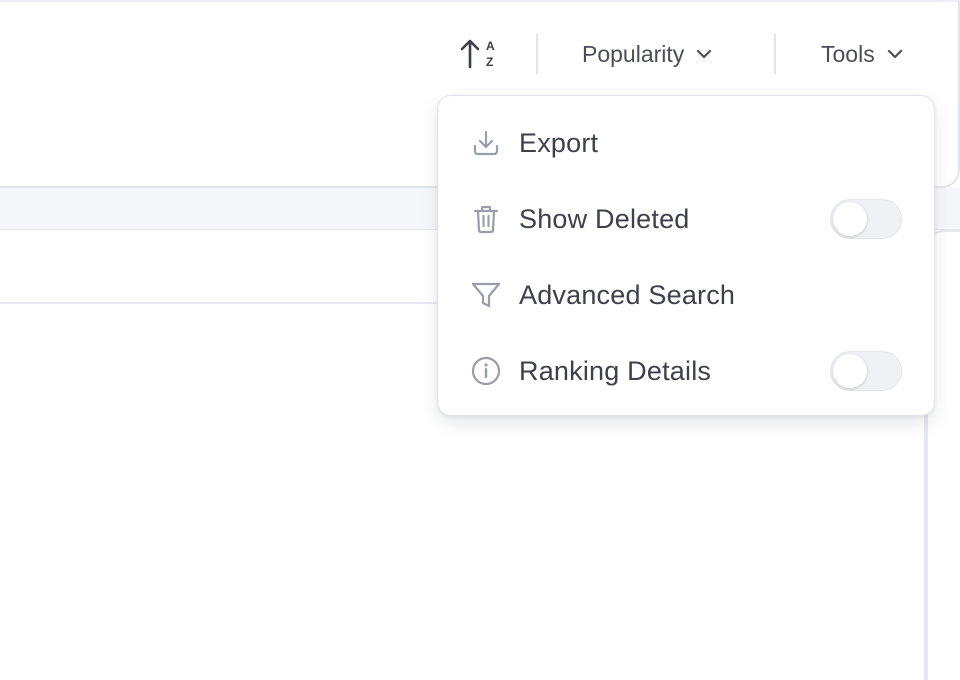  Describe the element at coordinates (486, 143) in the screenshot. I see `download-icon` at that location.